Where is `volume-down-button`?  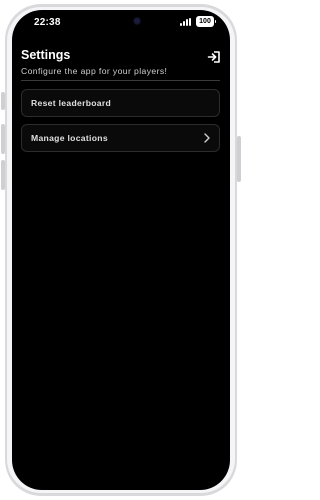
volume-down-button is located at coordinates (3, 175).